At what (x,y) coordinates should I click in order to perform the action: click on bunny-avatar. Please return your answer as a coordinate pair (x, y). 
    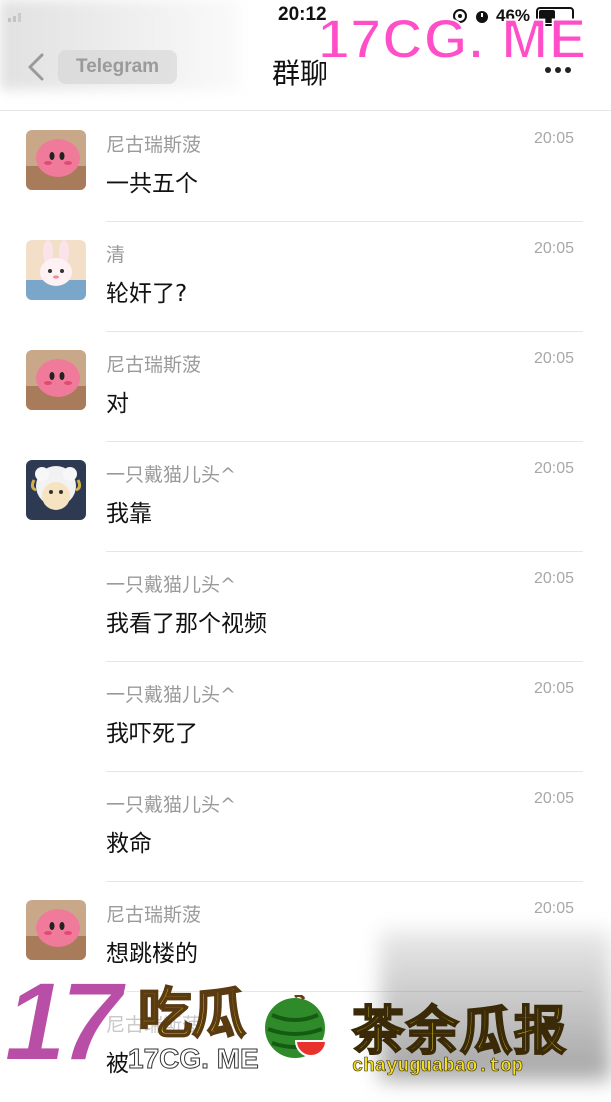
    Looking at the image, I should click on (56, 270).